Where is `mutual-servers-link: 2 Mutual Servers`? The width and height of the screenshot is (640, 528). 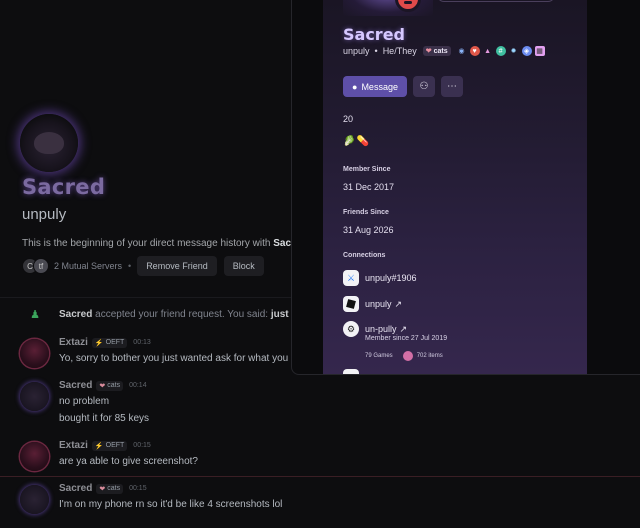
mutual-servers-link: 2 Mutual Servers is located at coordinates (88, 266).